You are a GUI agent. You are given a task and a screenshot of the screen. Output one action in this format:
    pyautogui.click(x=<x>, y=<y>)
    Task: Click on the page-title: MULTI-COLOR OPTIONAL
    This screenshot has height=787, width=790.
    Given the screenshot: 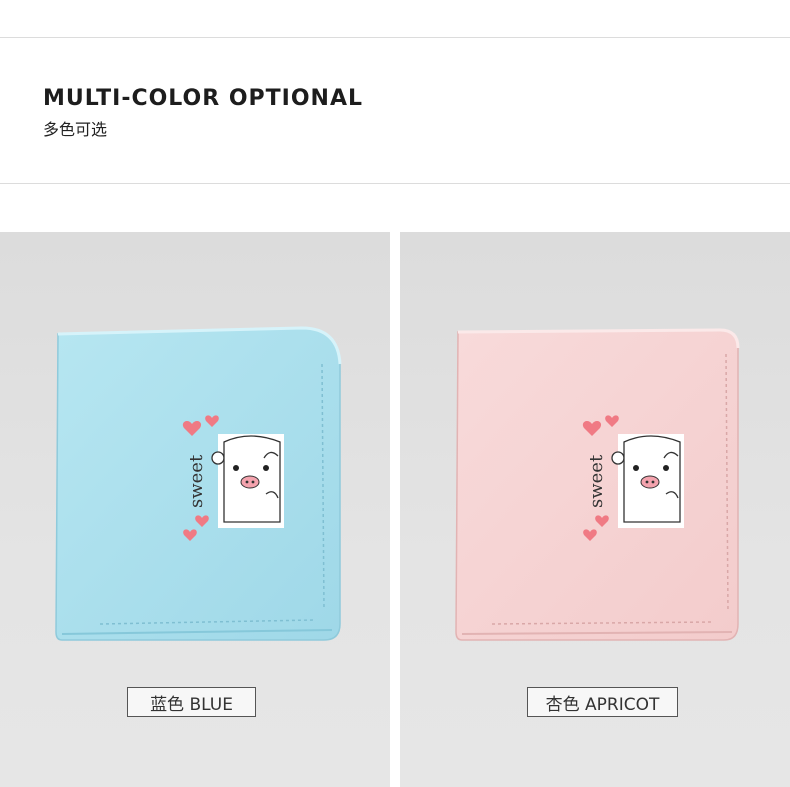 What is the action you would take?
    pyautogui.click(x=203, y=98)
    